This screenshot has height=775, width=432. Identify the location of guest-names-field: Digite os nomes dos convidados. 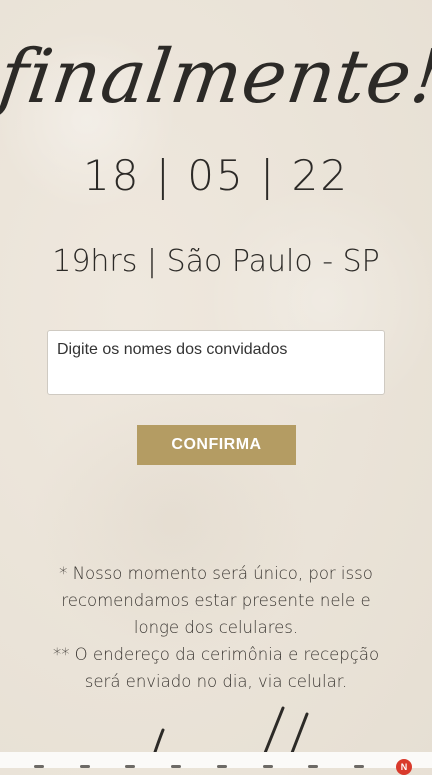
(216, 362).